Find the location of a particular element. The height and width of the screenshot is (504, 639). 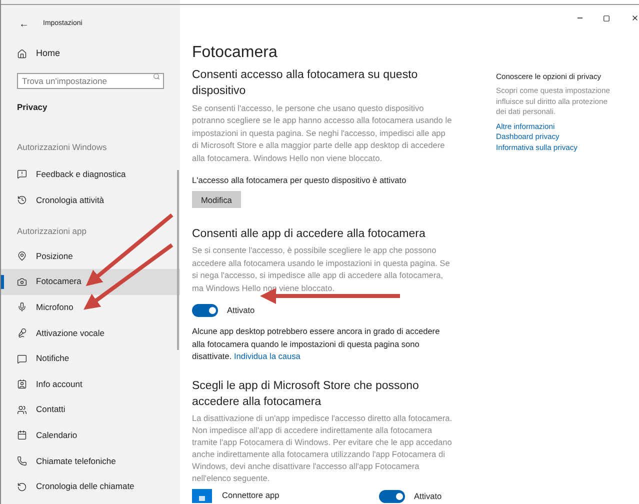

section-title: Privacy is located at coordinates (32, 107).